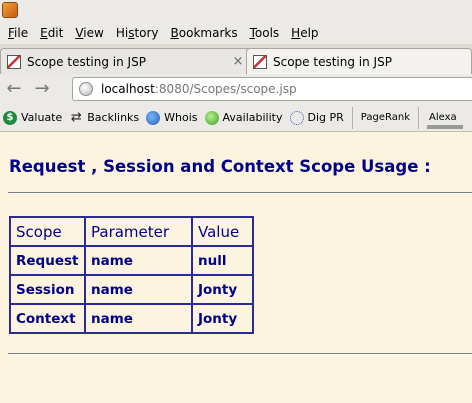  What do you see at coordinates (10, 10) in the screenshot?
I see `firefox-icon` at bounding box center [10, 10].